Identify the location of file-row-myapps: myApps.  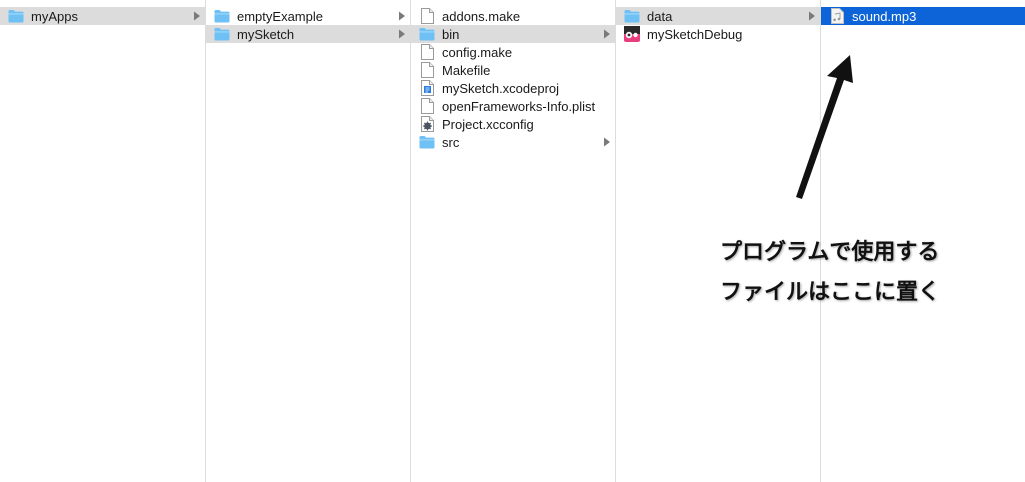
(102, 16).